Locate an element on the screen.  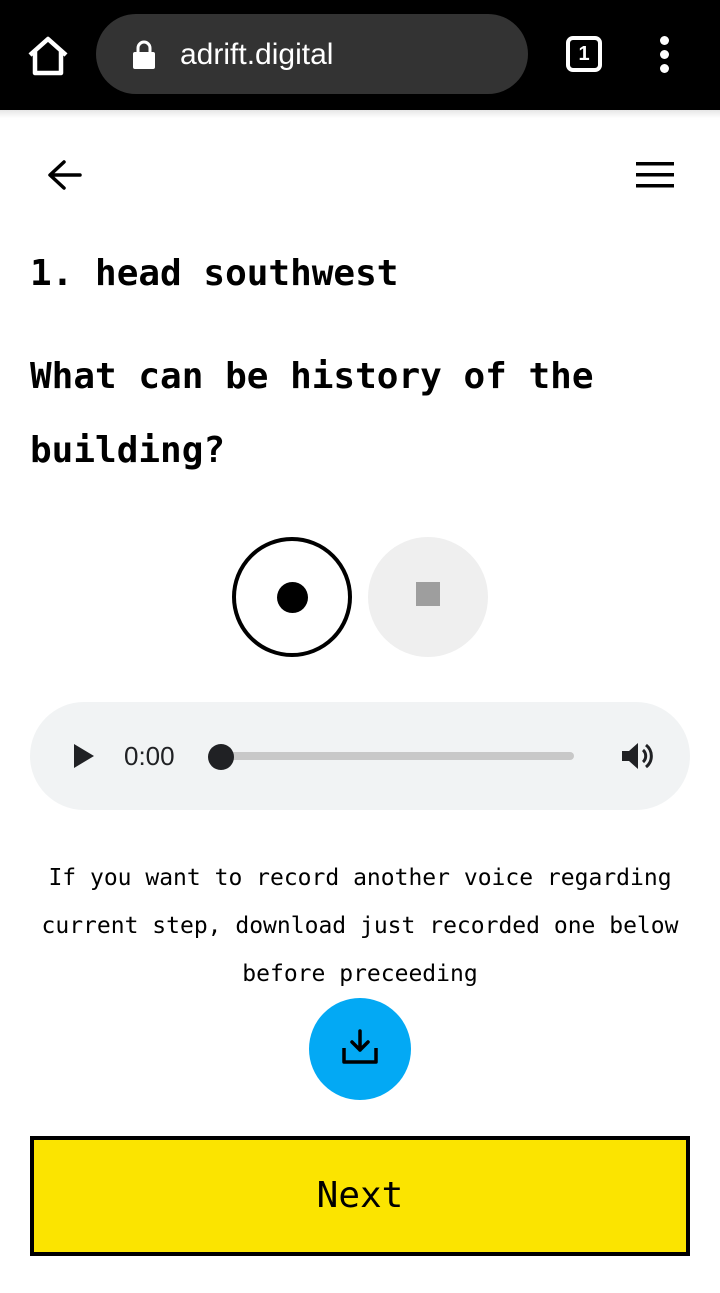
tab-switcher-button: 1 is located at coordinates (584, 54).